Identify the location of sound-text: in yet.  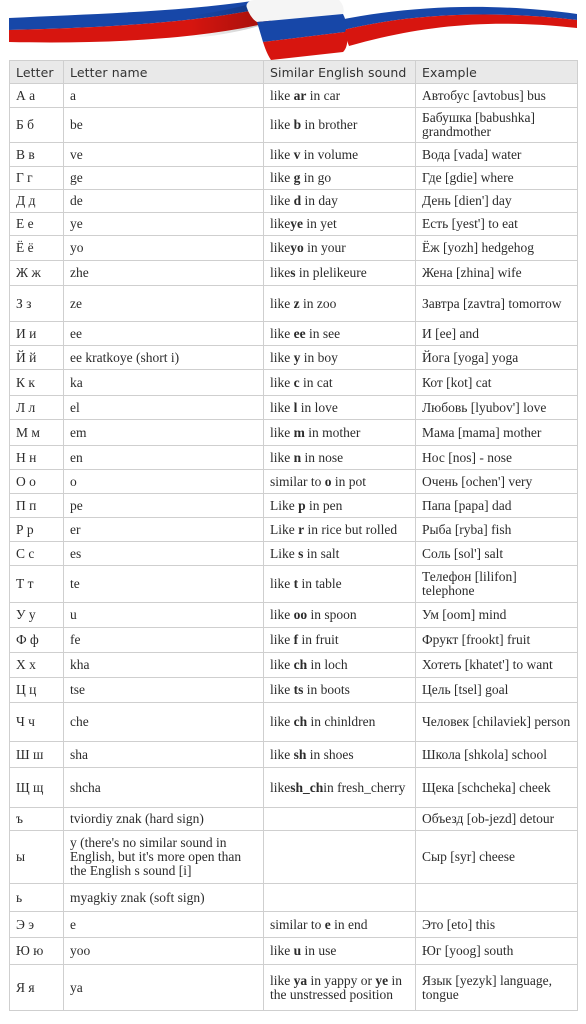
(320, 223).